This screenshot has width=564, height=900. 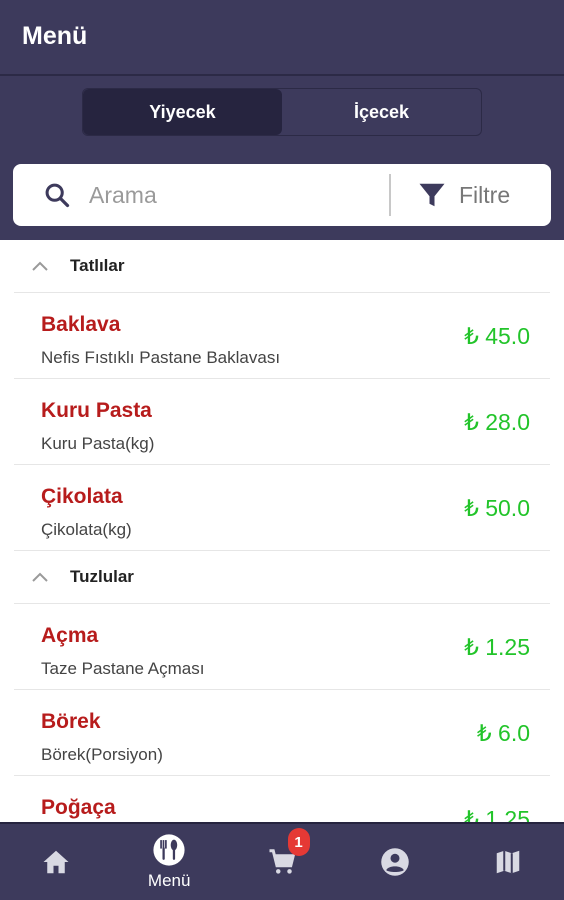 What do you see at coordinates (282, 799) in the screenshot?
I see `menu-item-pogaca: Poğaça ₺ 1.25` at bounding box center [282, 799].